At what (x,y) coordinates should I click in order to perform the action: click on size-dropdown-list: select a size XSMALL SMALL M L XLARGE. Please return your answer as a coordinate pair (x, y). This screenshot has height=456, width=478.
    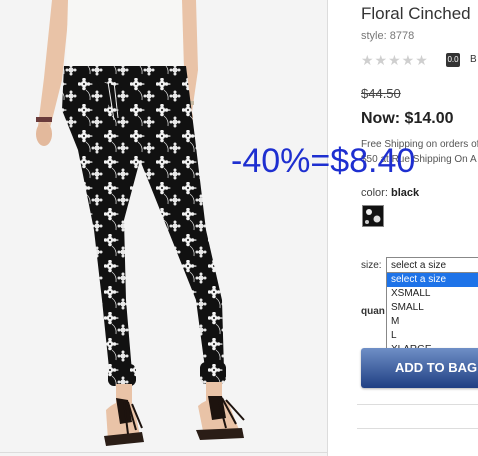
    Looking at the image, I should click on (432, 315).